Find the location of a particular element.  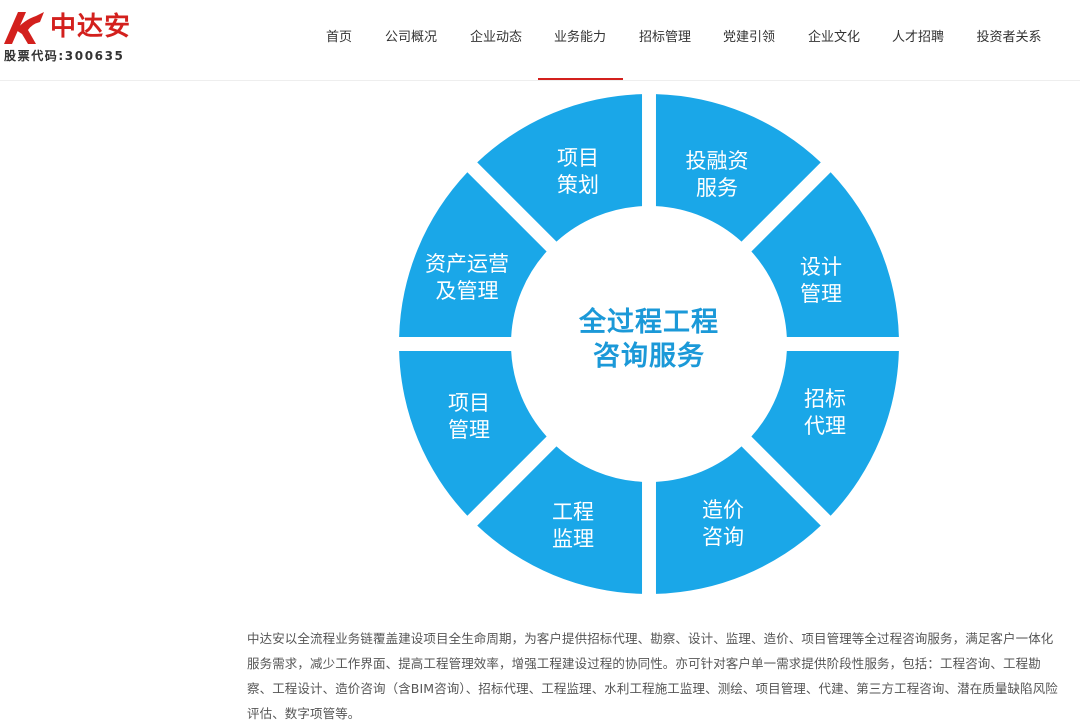

nav-active-indicator is located at coordinates (580, 79).